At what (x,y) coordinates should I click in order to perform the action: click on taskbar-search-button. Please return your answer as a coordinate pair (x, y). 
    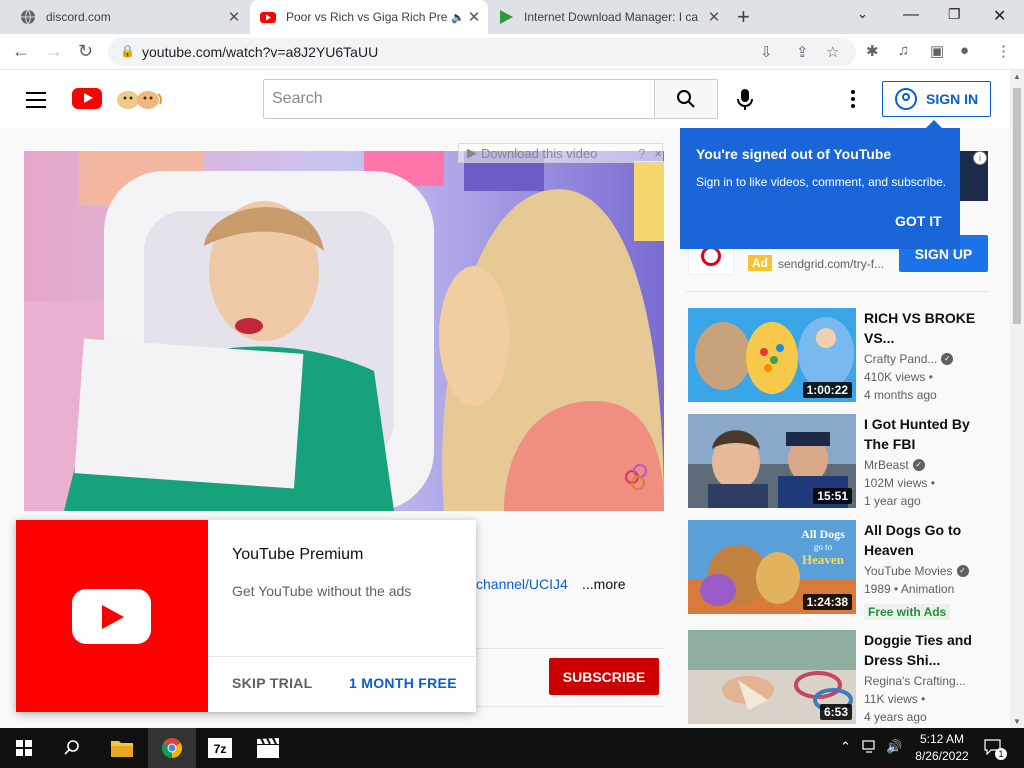
    Looking at the image, I should click on (72, 748).